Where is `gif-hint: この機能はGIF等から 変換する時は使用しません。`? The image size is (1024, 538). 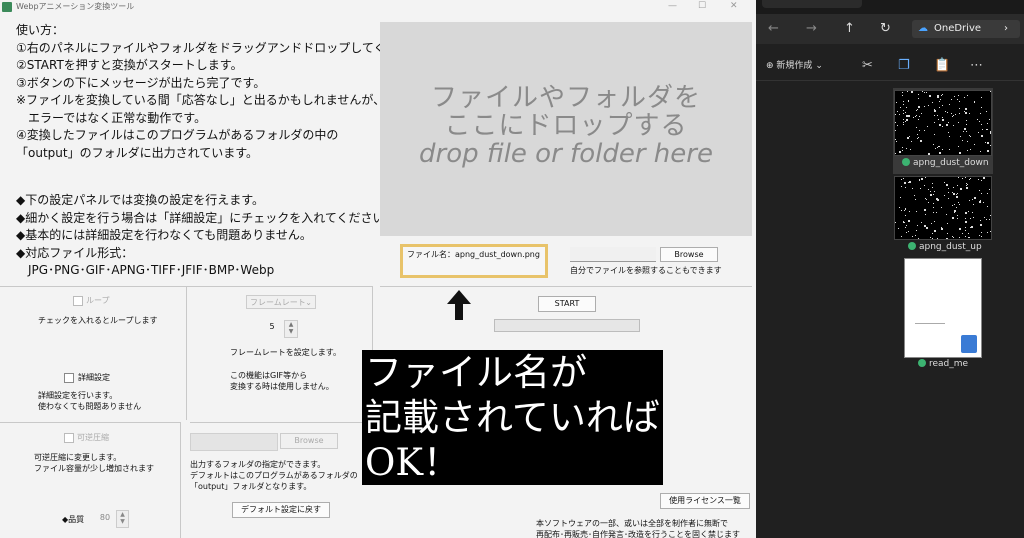 gif-hint: この機能はGIF等から 変換する時は使用しません。 is located at coordinates (282, 381).